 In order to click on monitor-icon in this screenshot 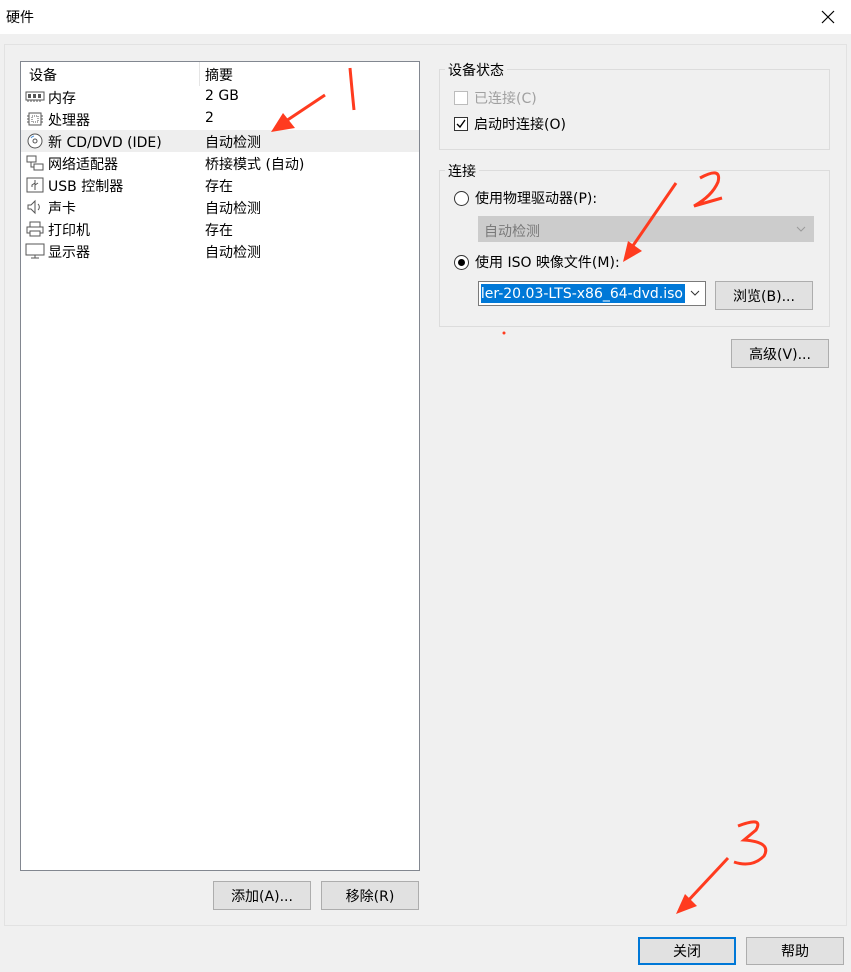, I will do `click(35, 251)`.